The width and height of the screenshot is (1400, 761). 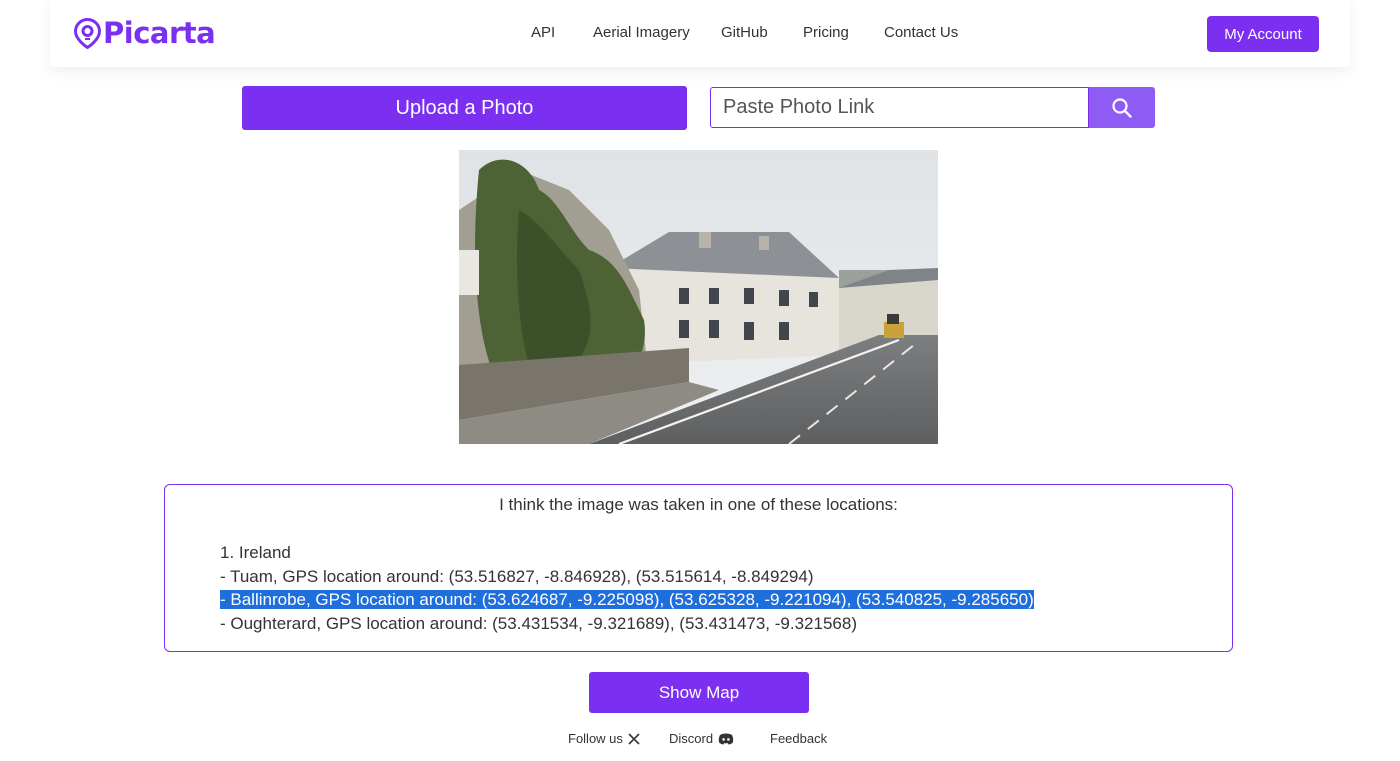 I want to click on uploaded-street-photo, so click(x=698, y=297).